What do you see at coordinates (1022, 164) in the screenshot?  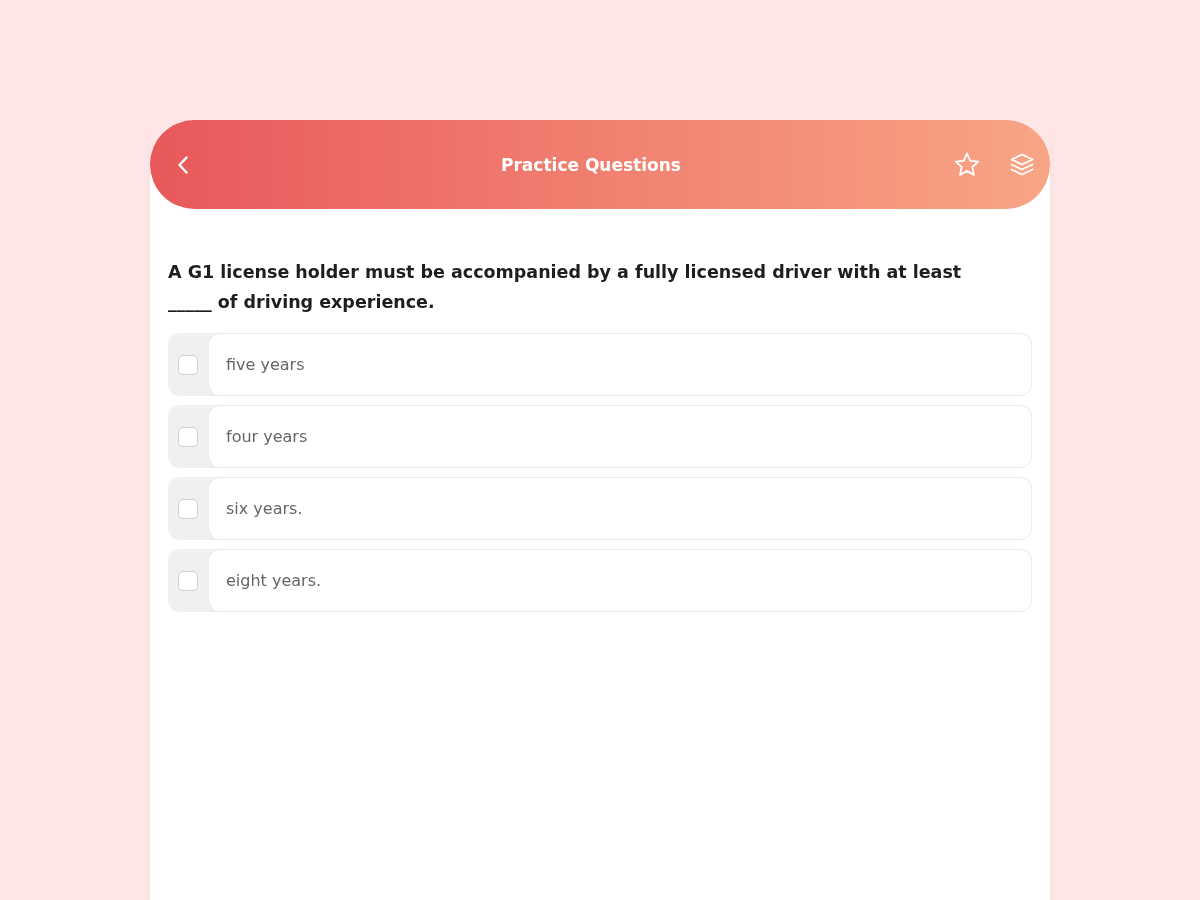 I see `layers-icon` at bounding box center [1022, 164].